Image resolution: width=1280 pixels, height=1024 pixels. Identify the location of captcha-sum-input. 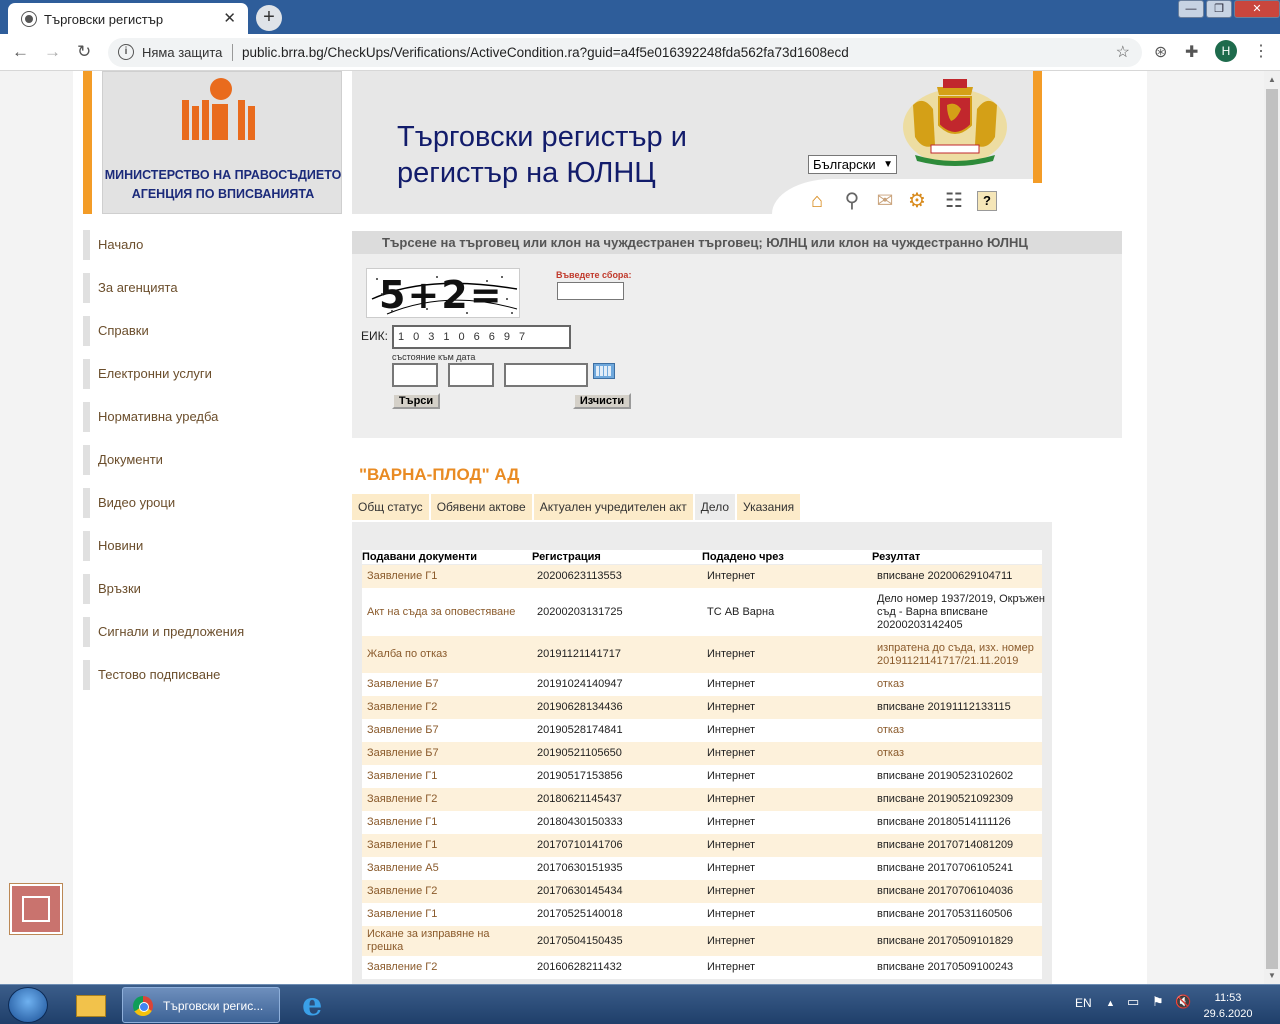
(590, 291).